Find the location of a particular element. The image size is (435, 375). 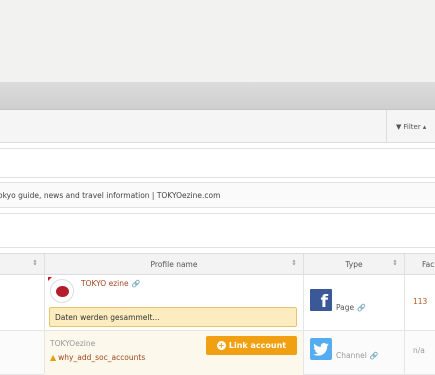

twitter-icon is located at coordinates (321, 349).